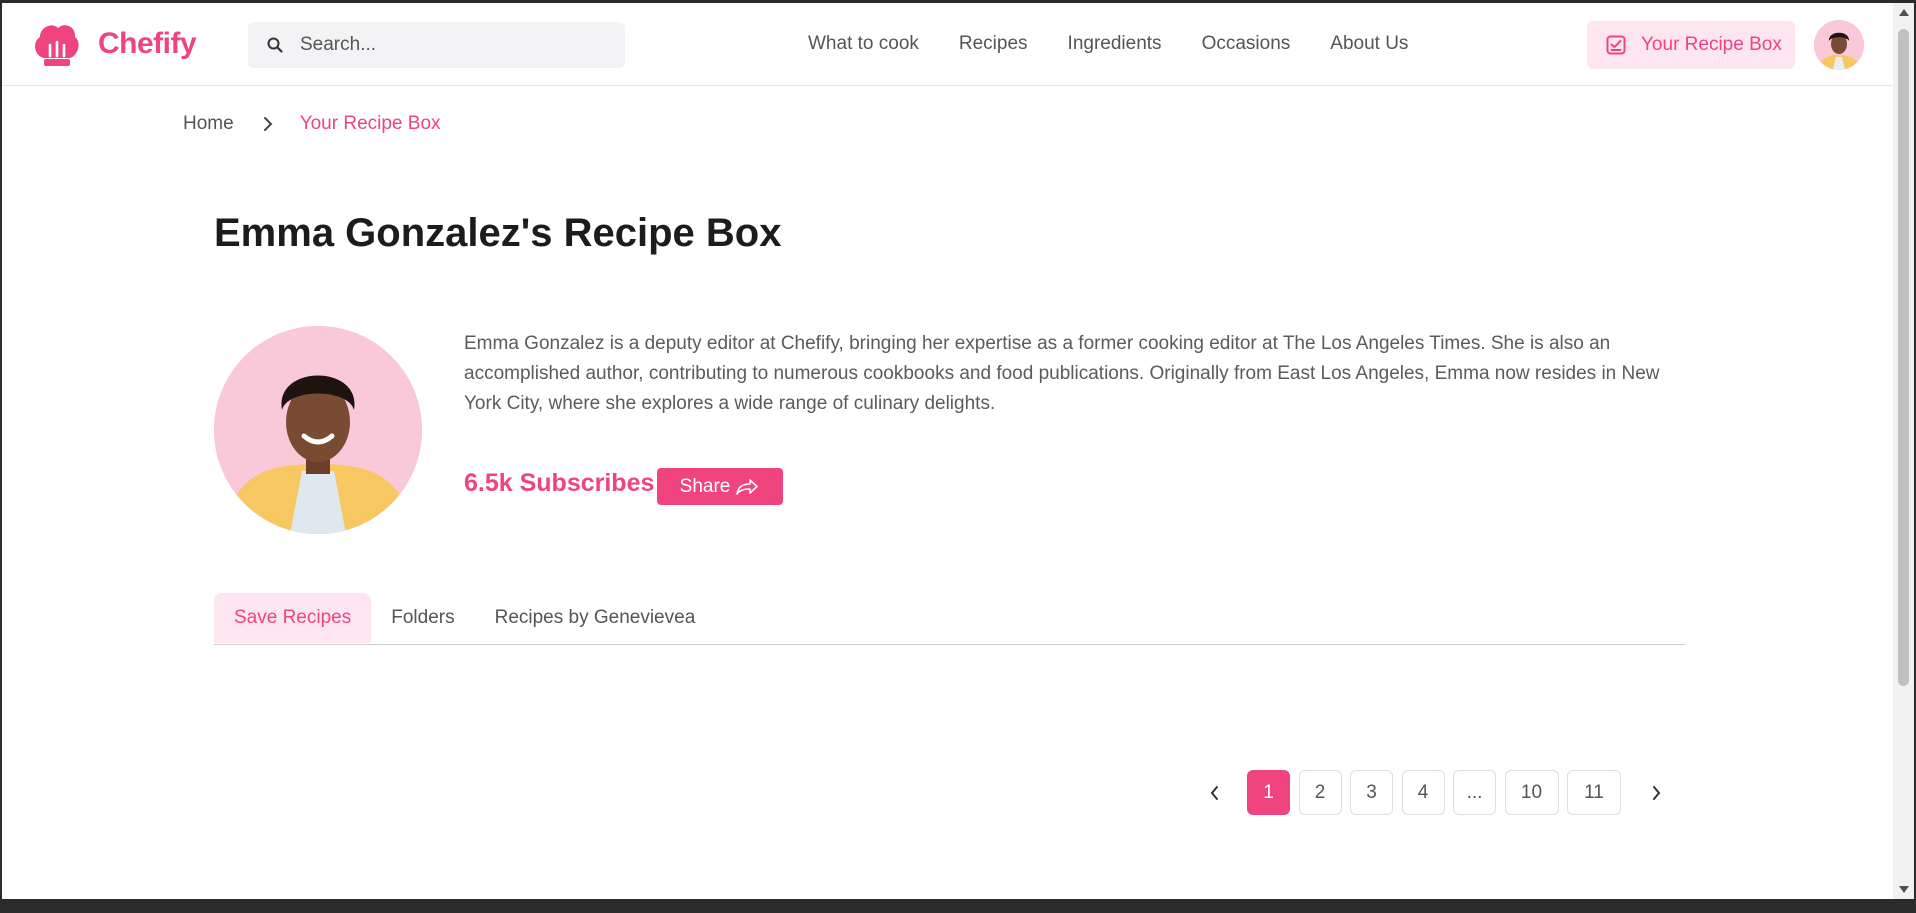  Describe the element at coordinates (1616, 45) in the screenshot. I see `checklist-box-icon` at that location.